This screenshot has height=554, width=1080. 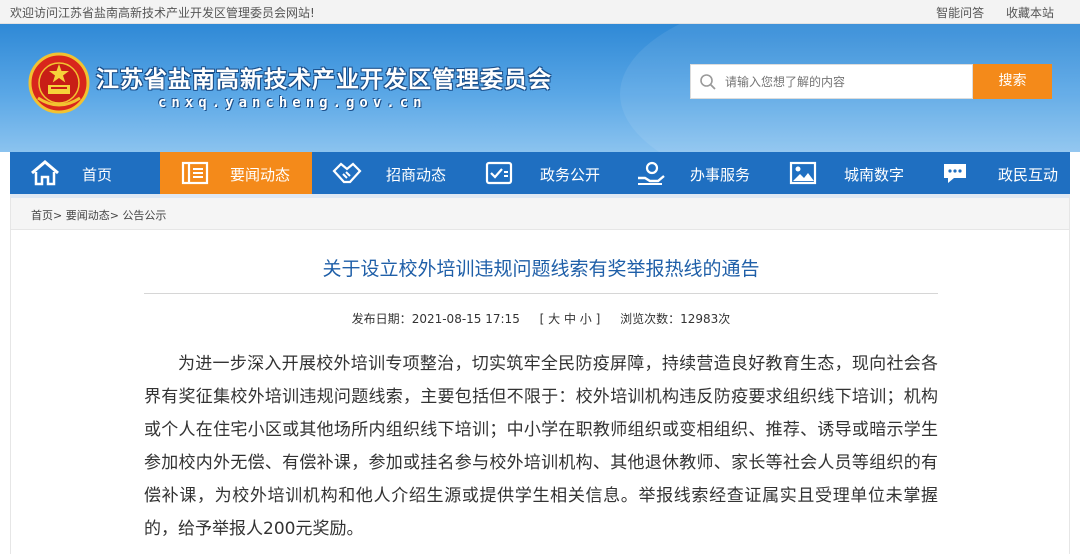 What do you see at coordinates (1028, 175) in the screenshot?
I see `nav-label-interaction: 政民互动` at bounding box center [1028, 175].